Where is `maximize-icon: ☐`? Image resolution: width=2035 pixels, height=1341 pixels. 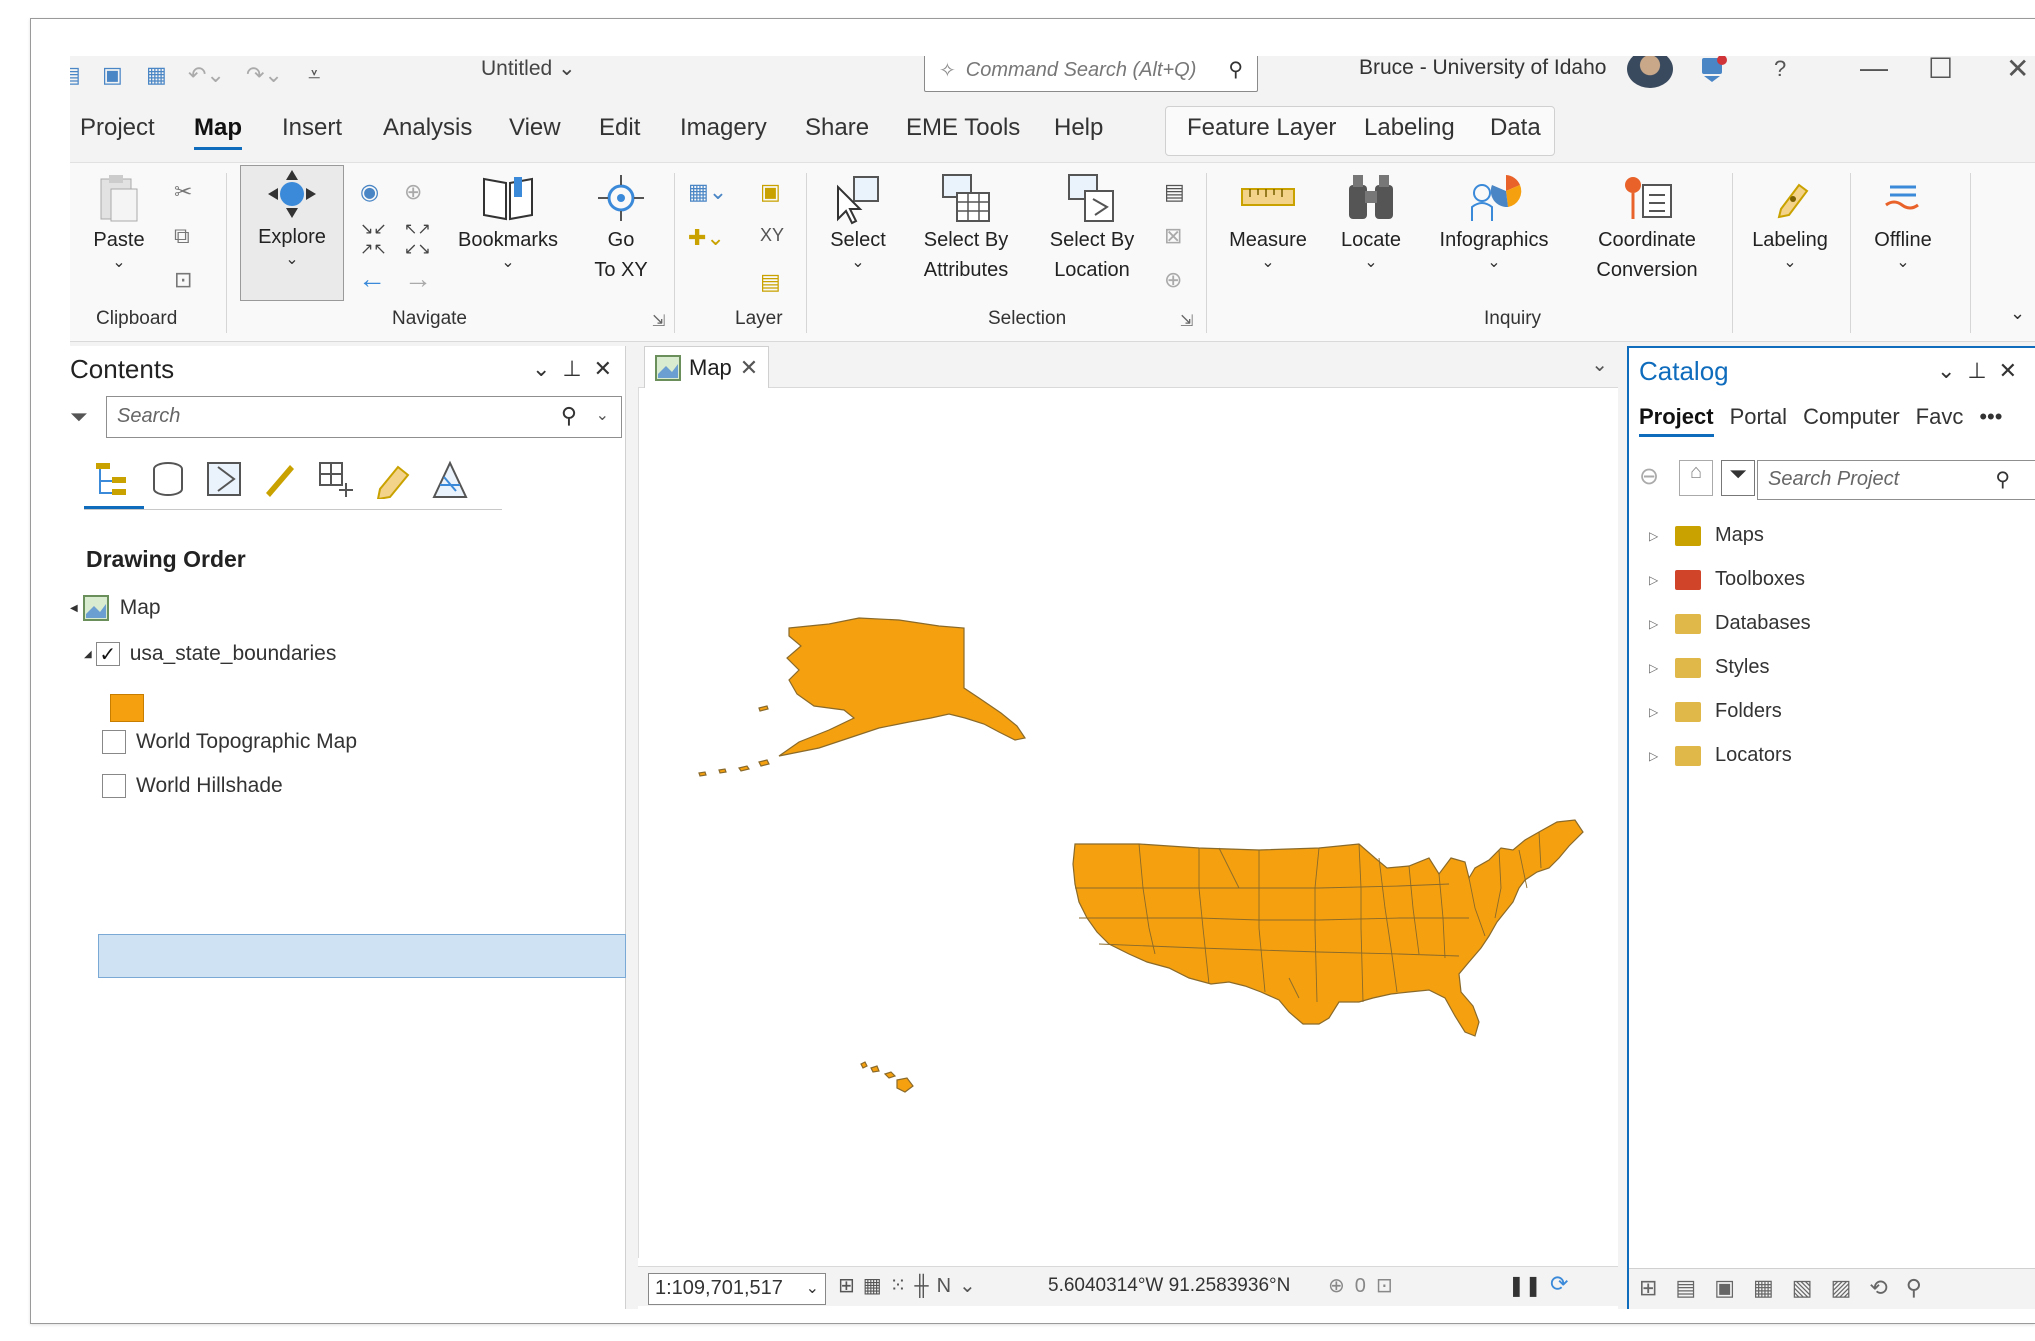
maximize-icon: ☐ is located at coordinates (1940, 70).